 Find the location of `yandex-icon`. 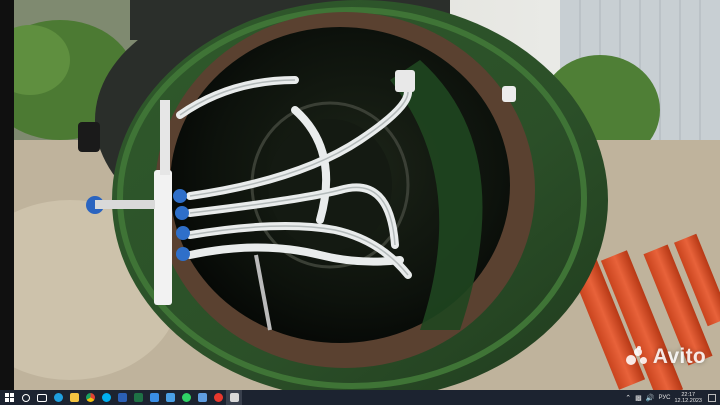

yandex-icon is located at coordinates (218, 397).